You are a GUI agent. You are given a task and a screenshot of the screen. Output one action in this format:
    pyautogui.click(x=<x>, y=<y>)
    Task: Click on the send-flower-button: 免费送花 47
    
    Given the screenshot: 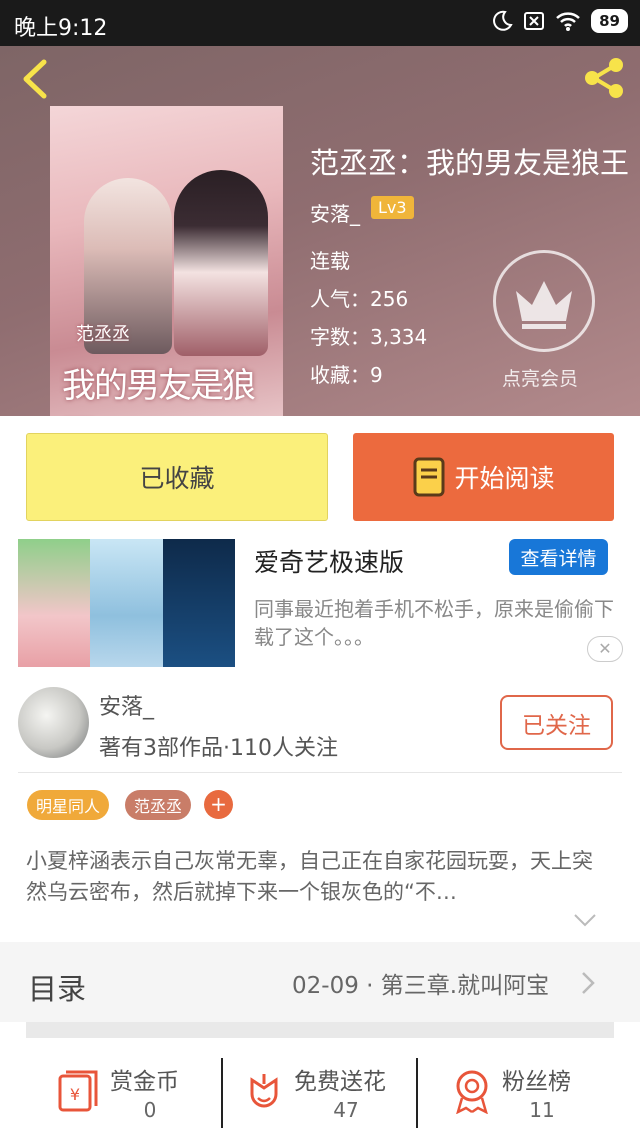 What is the action you would take?
    pyautogui.click(x=324, y=1093)
    